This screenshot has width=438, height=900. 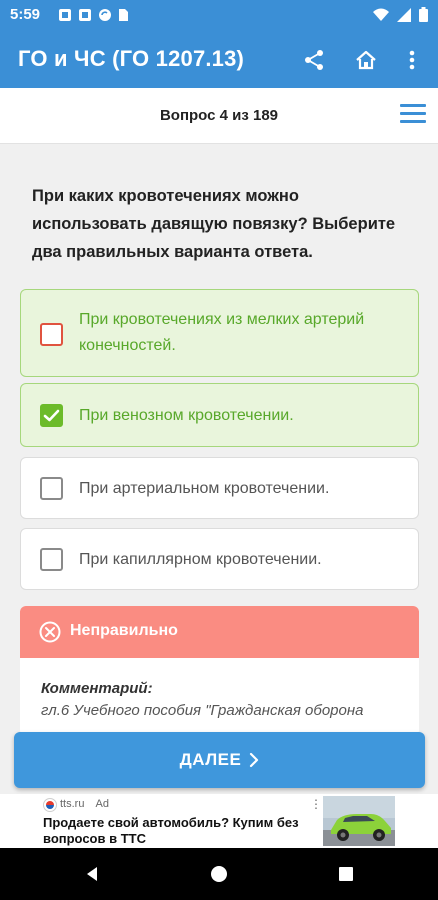 I want to click on recents-square-icon, so click(x=346, y=874).